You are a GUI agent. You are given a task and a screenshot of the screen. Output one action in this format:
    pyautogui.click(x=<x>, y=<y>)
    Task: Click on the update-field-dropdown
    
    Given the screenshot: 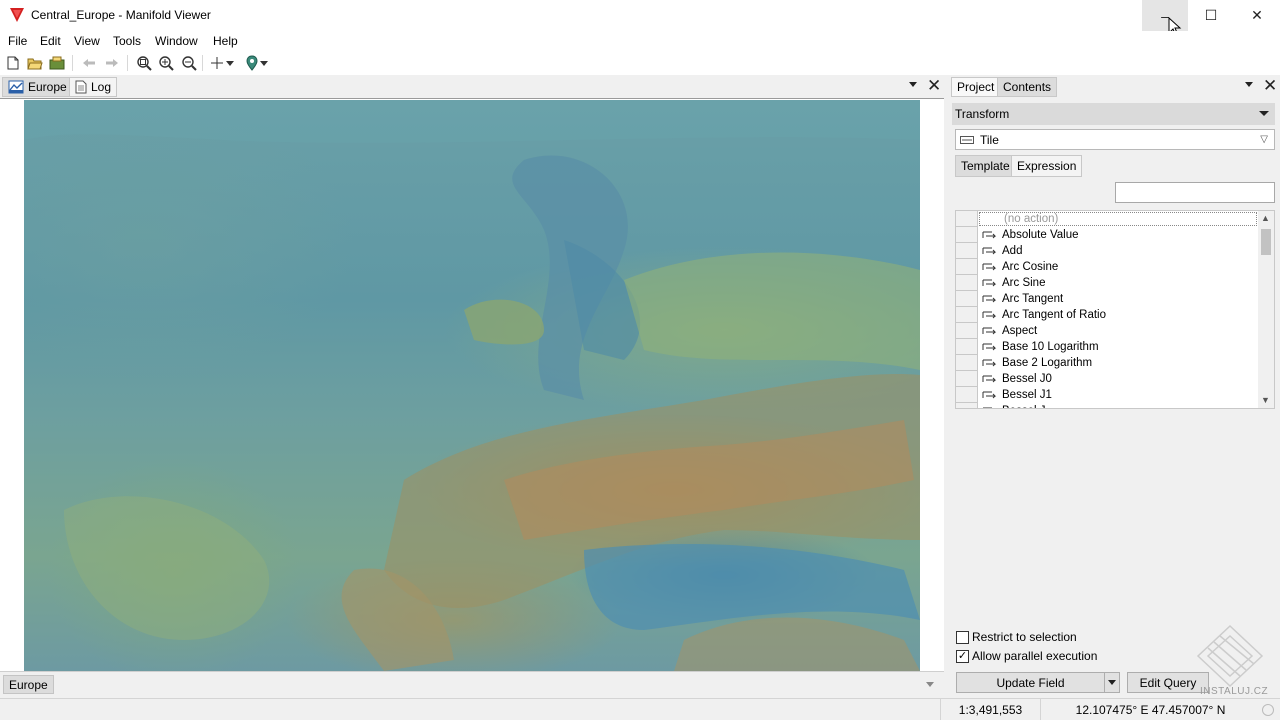 What is the action you would take?
    pyautogui.click(x=1112, y=682)
    